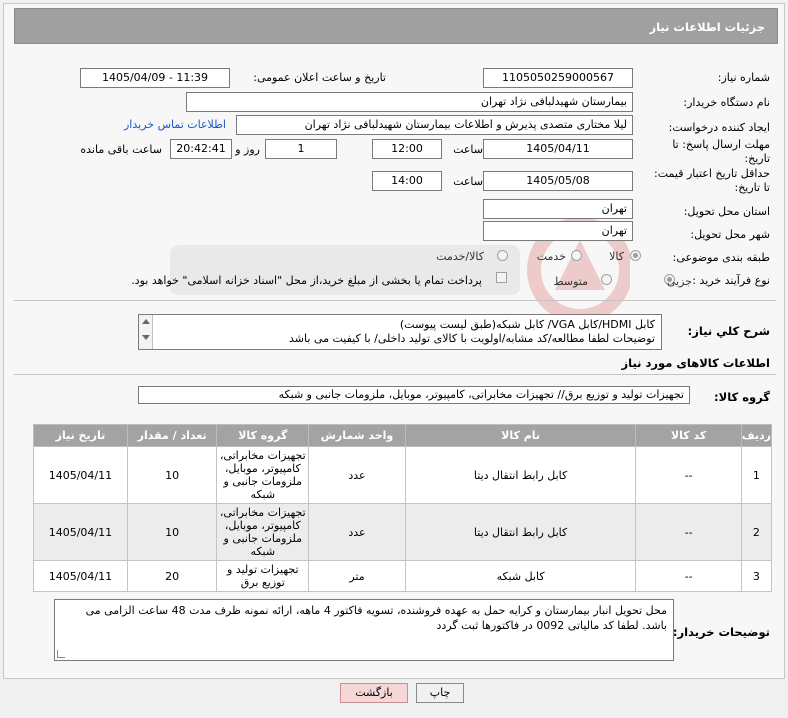 This screenshot has height=718, width=788. Describe the element at coordinates (756, 576) in the screenshot. I see `cell-row: 3` at that location.